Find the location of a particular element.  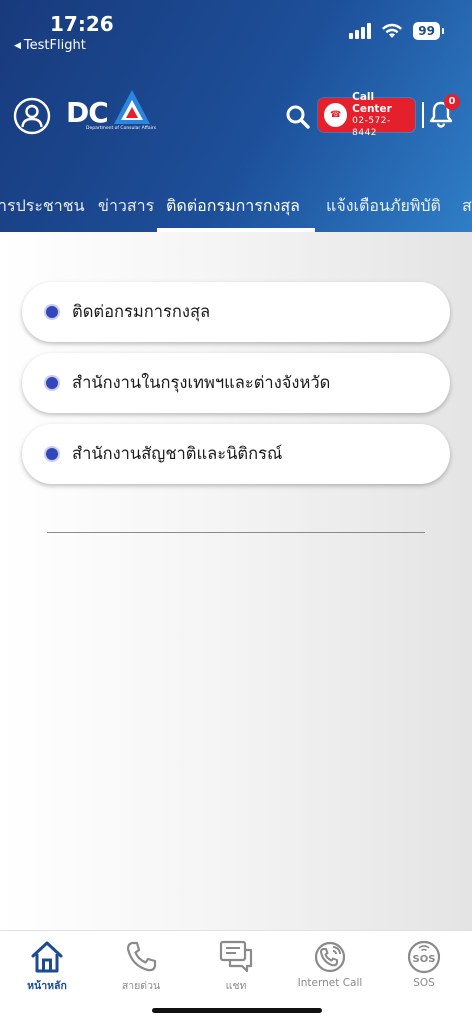

menu-item-contact-dca: ติดต่อกรมการกงสุล is located at coordinates (236, 312).